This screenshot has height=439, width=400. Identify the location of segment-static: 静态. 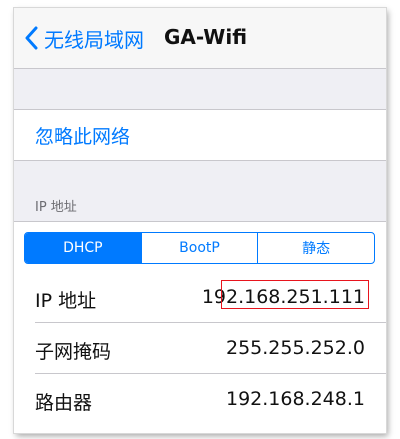
(315, 248).